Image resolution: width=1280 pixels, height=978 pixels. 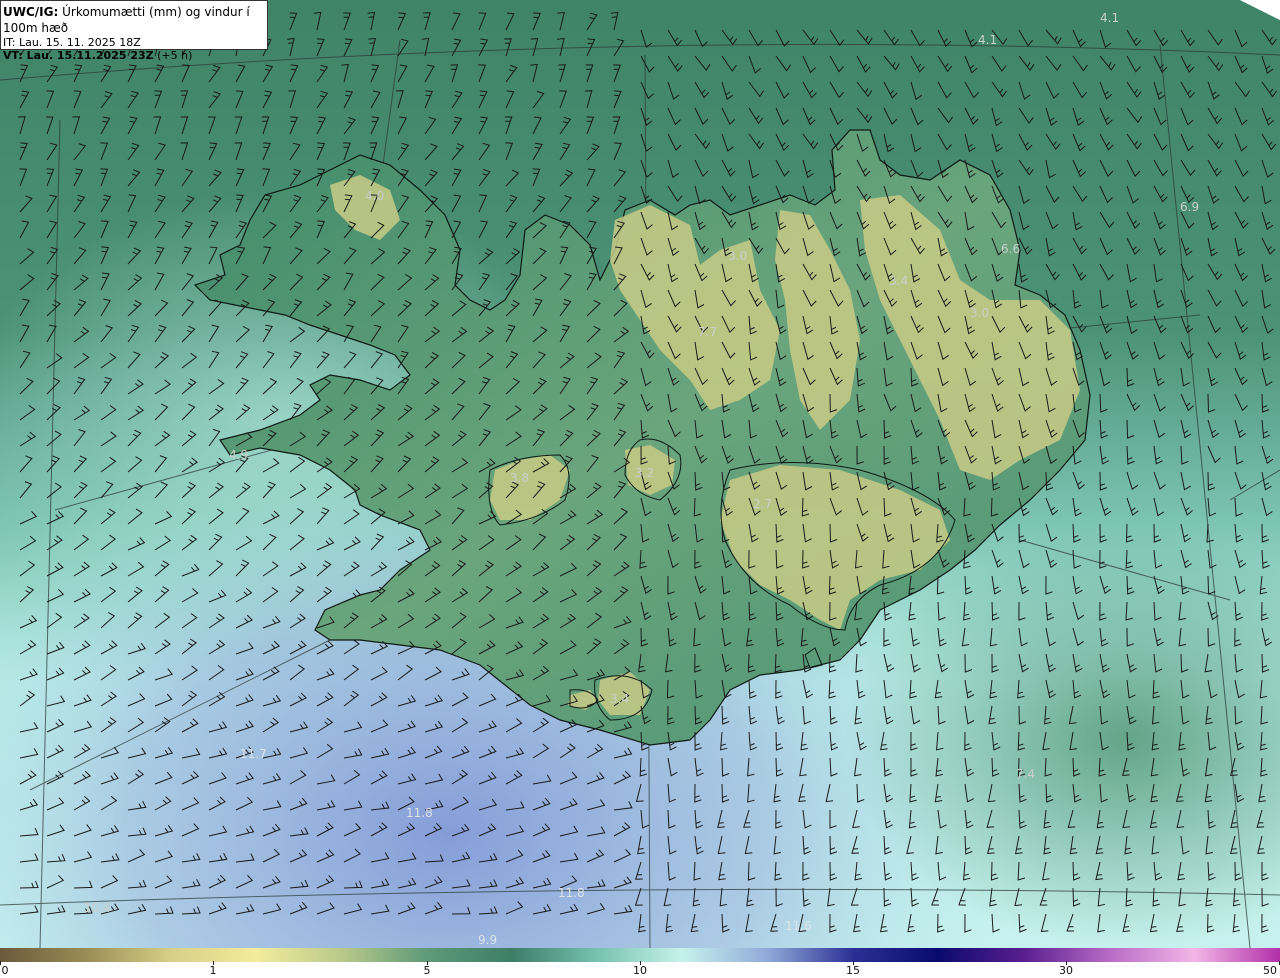 What do you see at coordinates (1189, 207) in the screenshot?
I see `precip-max-label: 6.9` at bounding box center [1189, 207].